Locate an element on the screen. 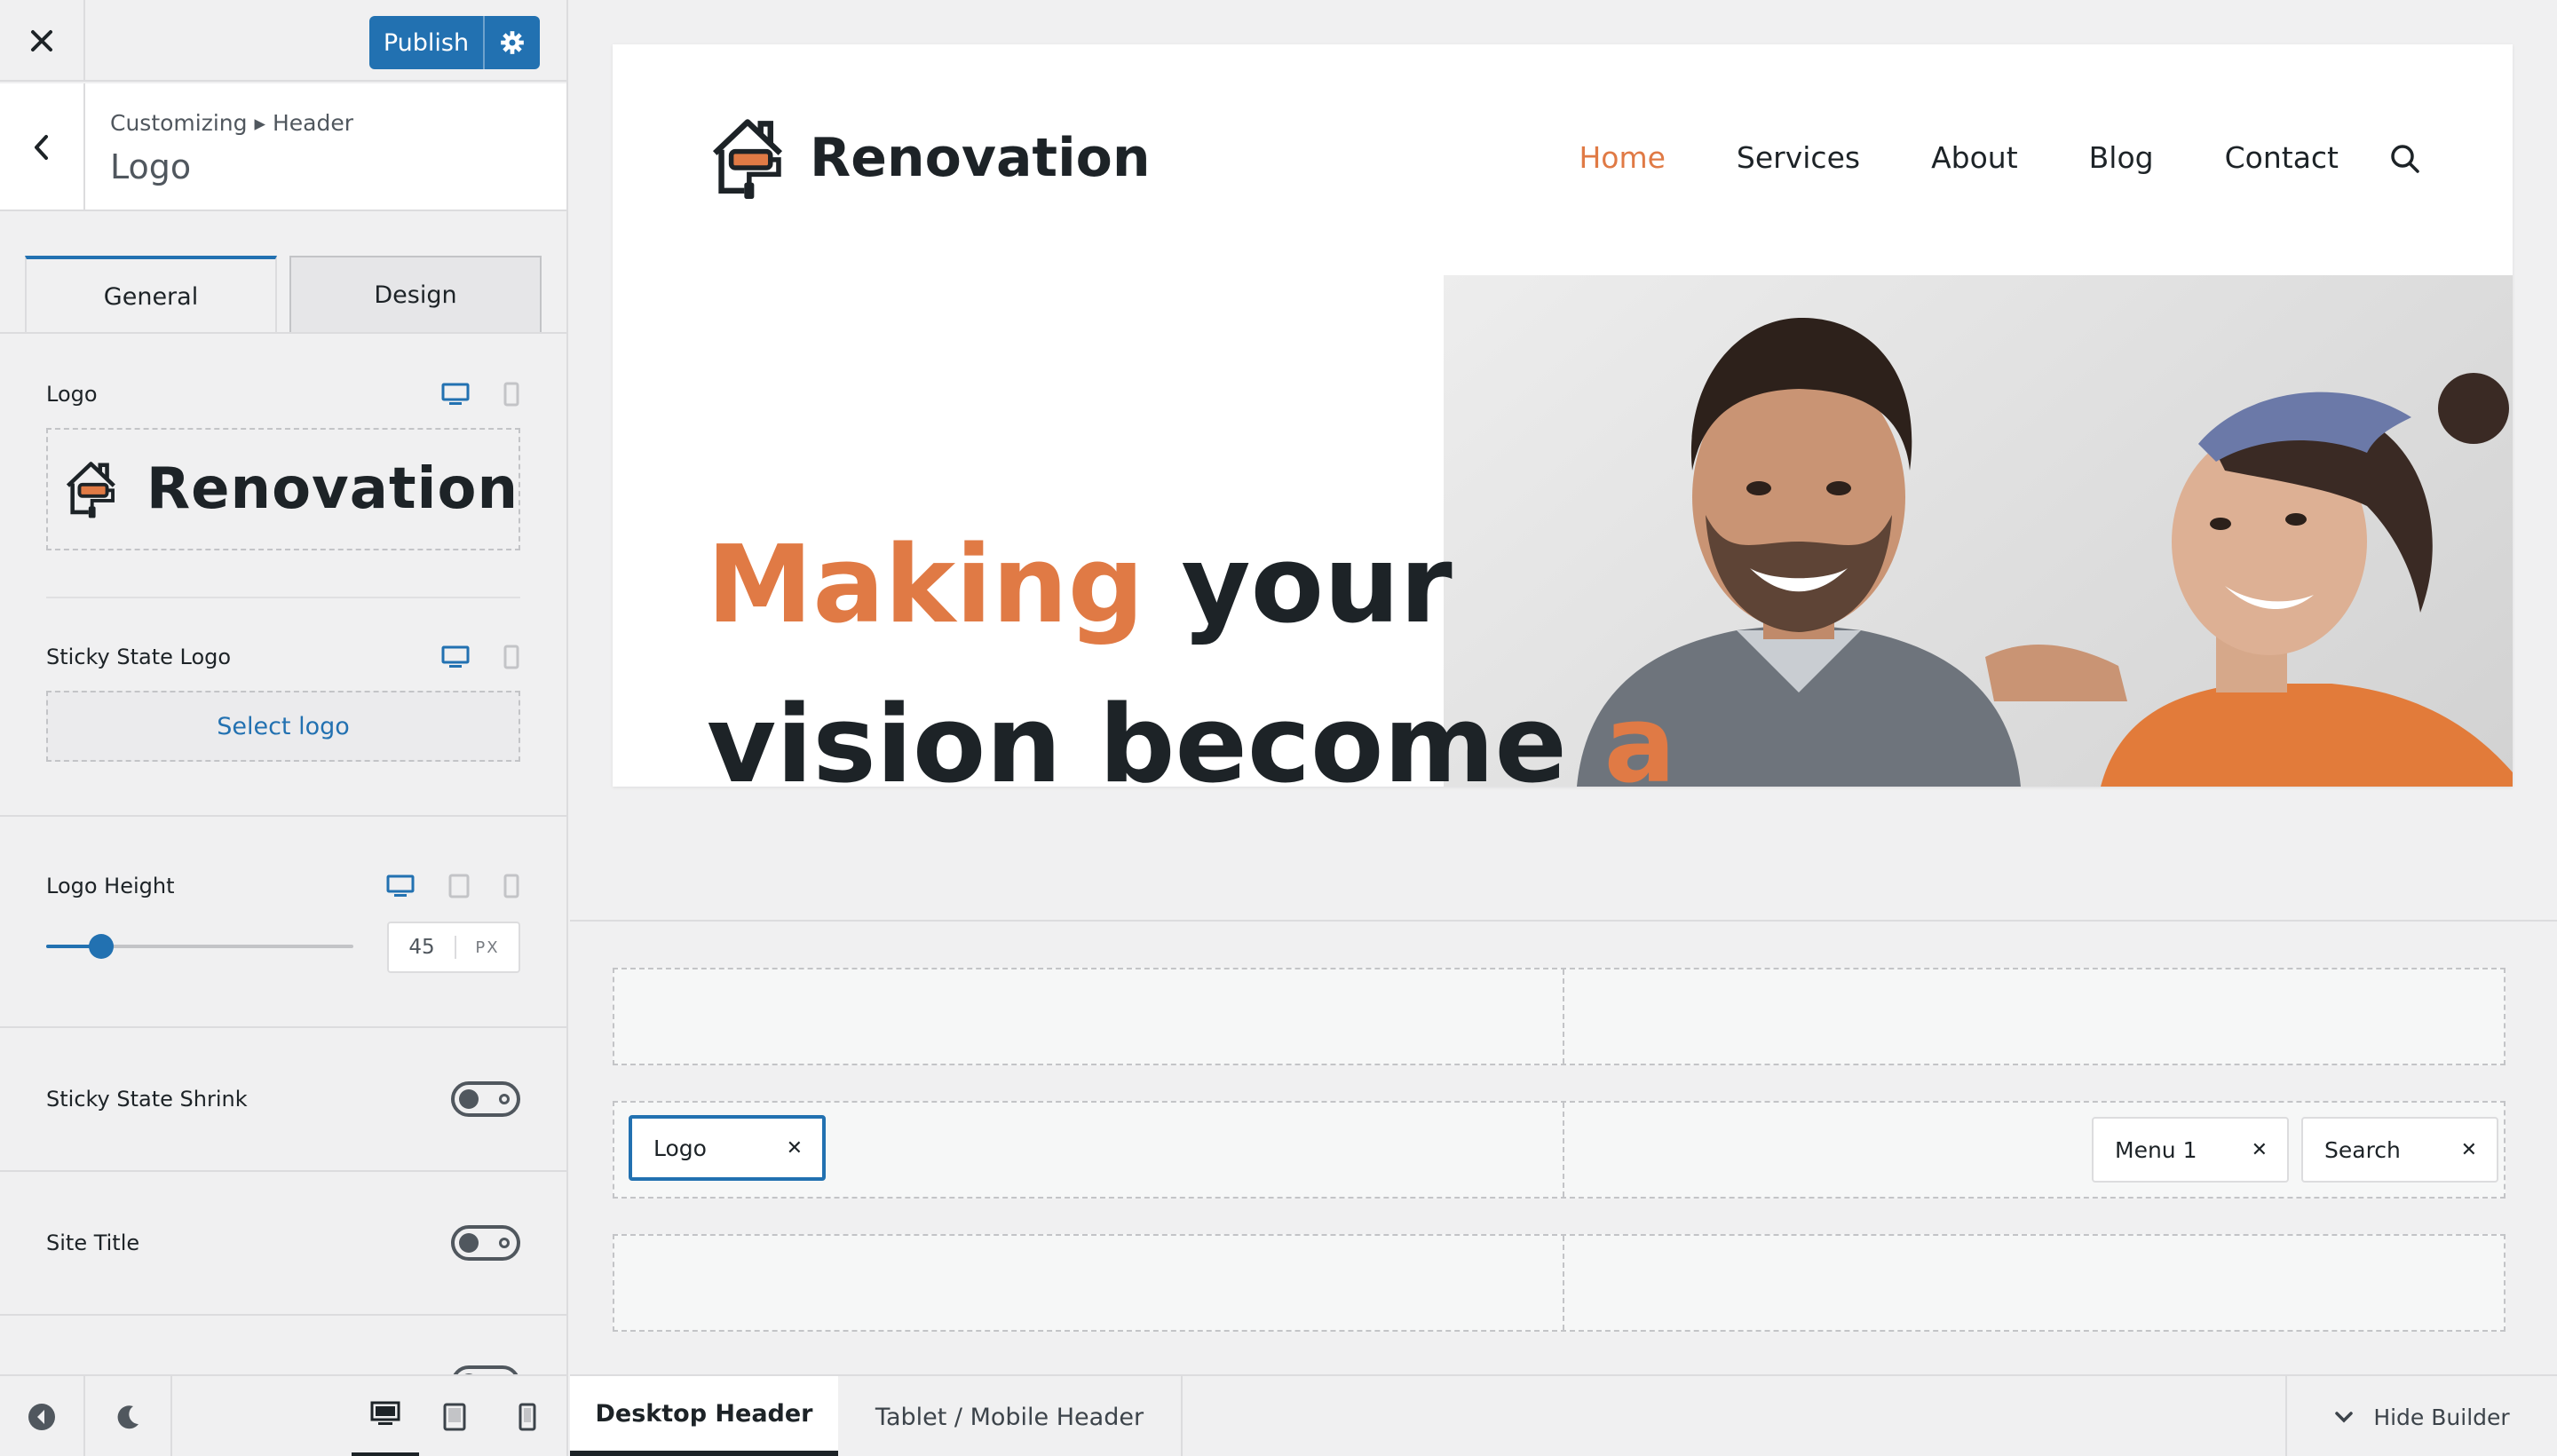 This screenshot has height=1456, width=2557. hide-builder-button: Hide Builder is located at coordinates (2421, 1416).